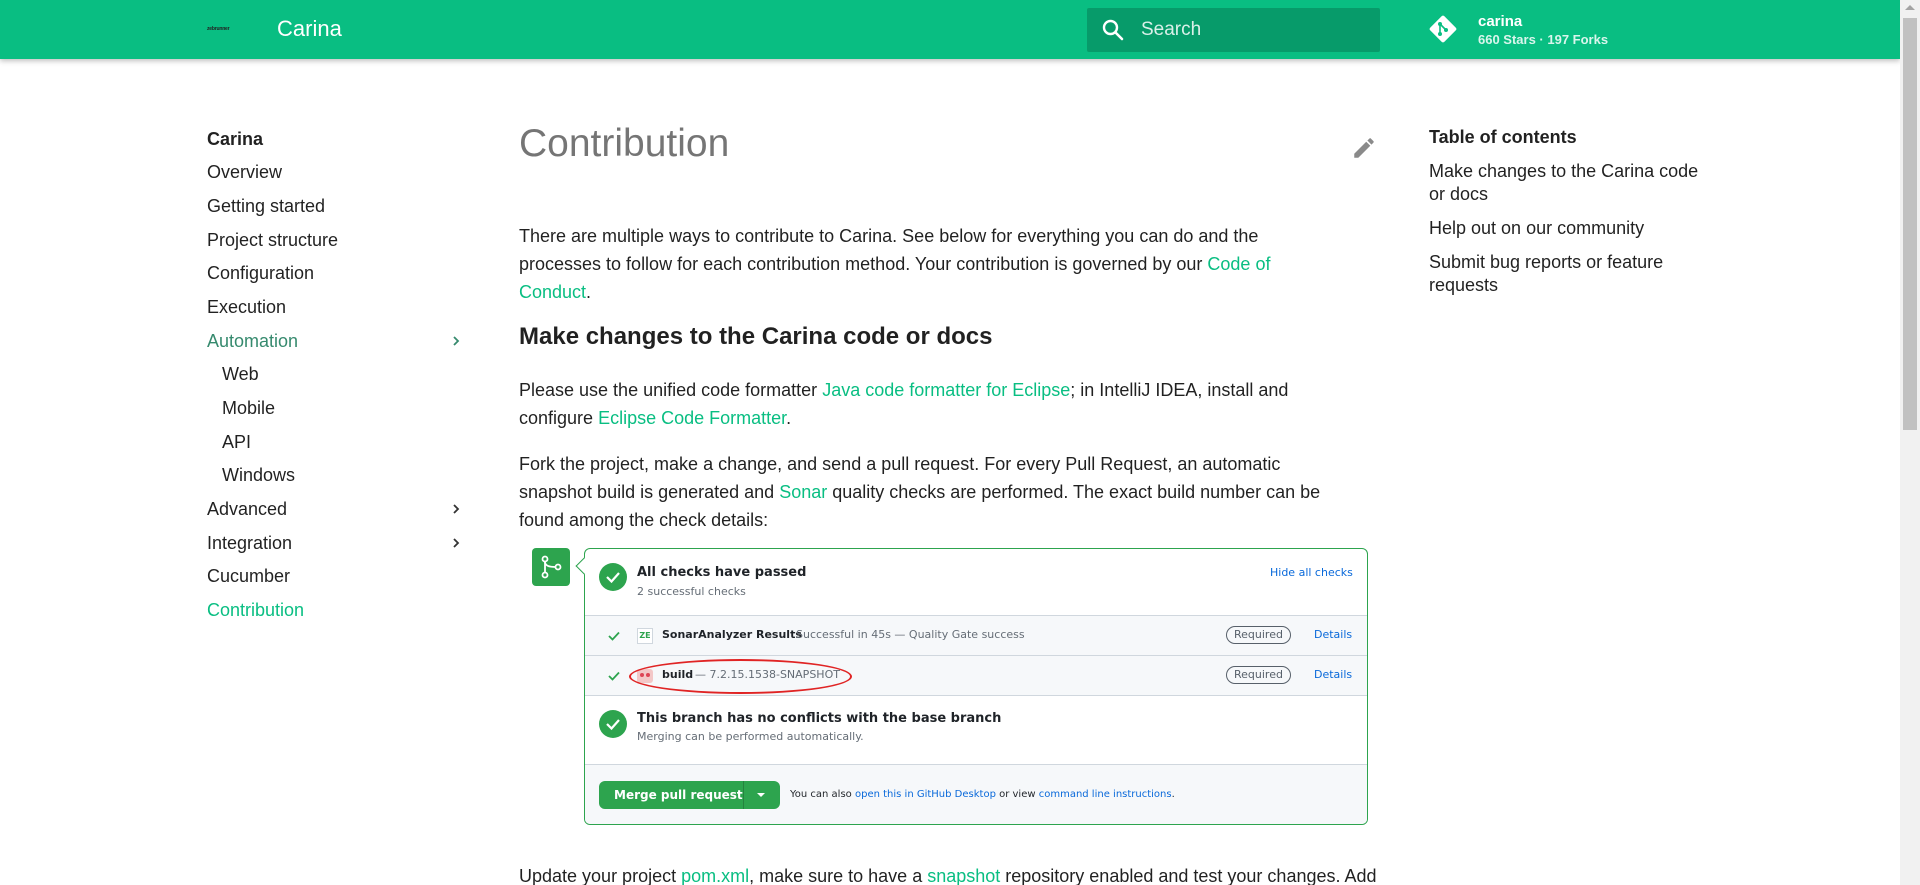 Image resolution: width=1920 pixels, height=885 pixels. I want to click on p3-text-a: Update your project, so click(600, 875).